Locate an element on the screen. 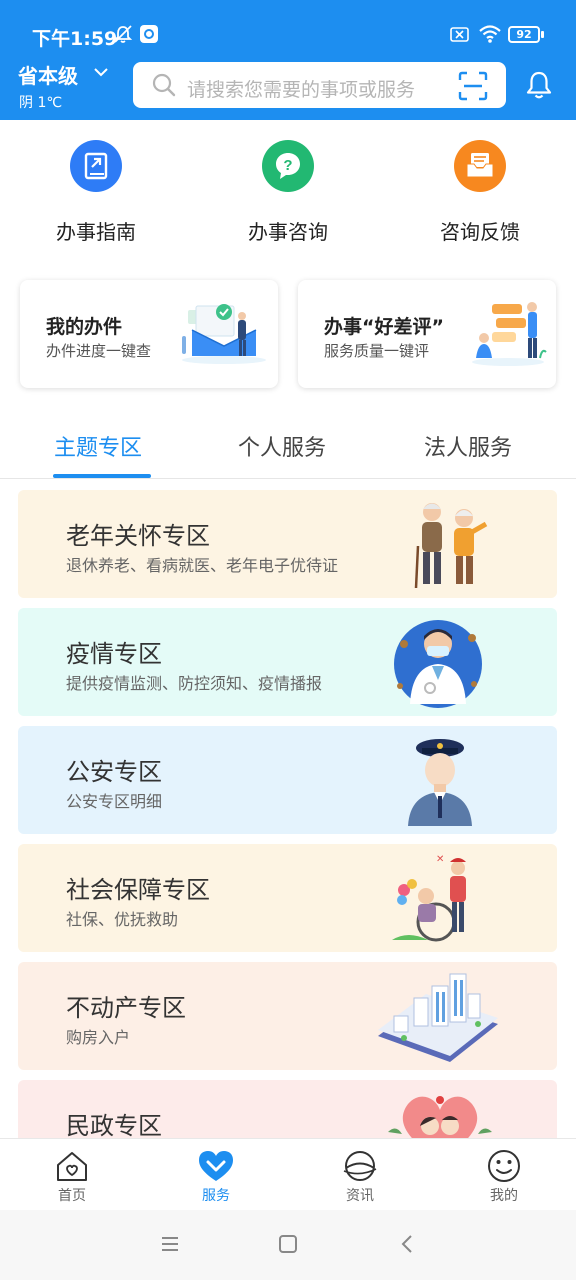  tab-theme: 主题专区 is located at coordinates (98, 446).